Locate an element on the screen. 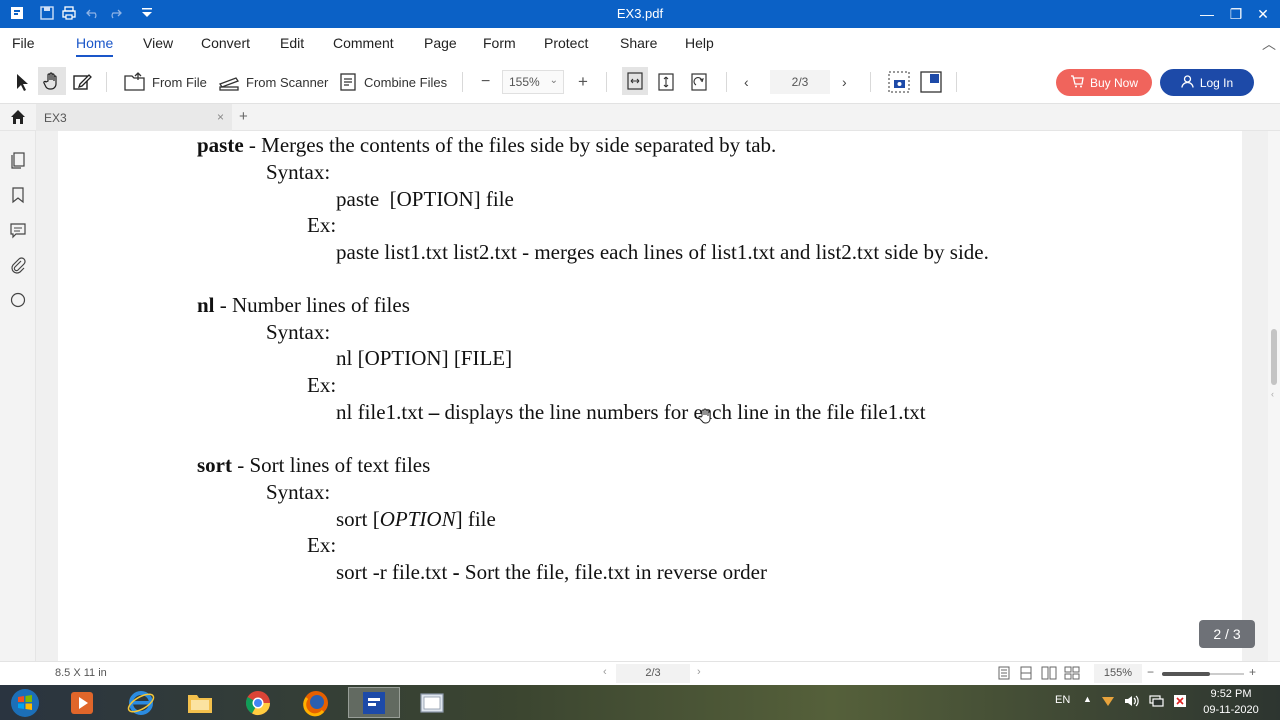 Image resolution: width=1280 pixels, height=720 pixels. zoom-slider is located at coordinates (1203, 674).